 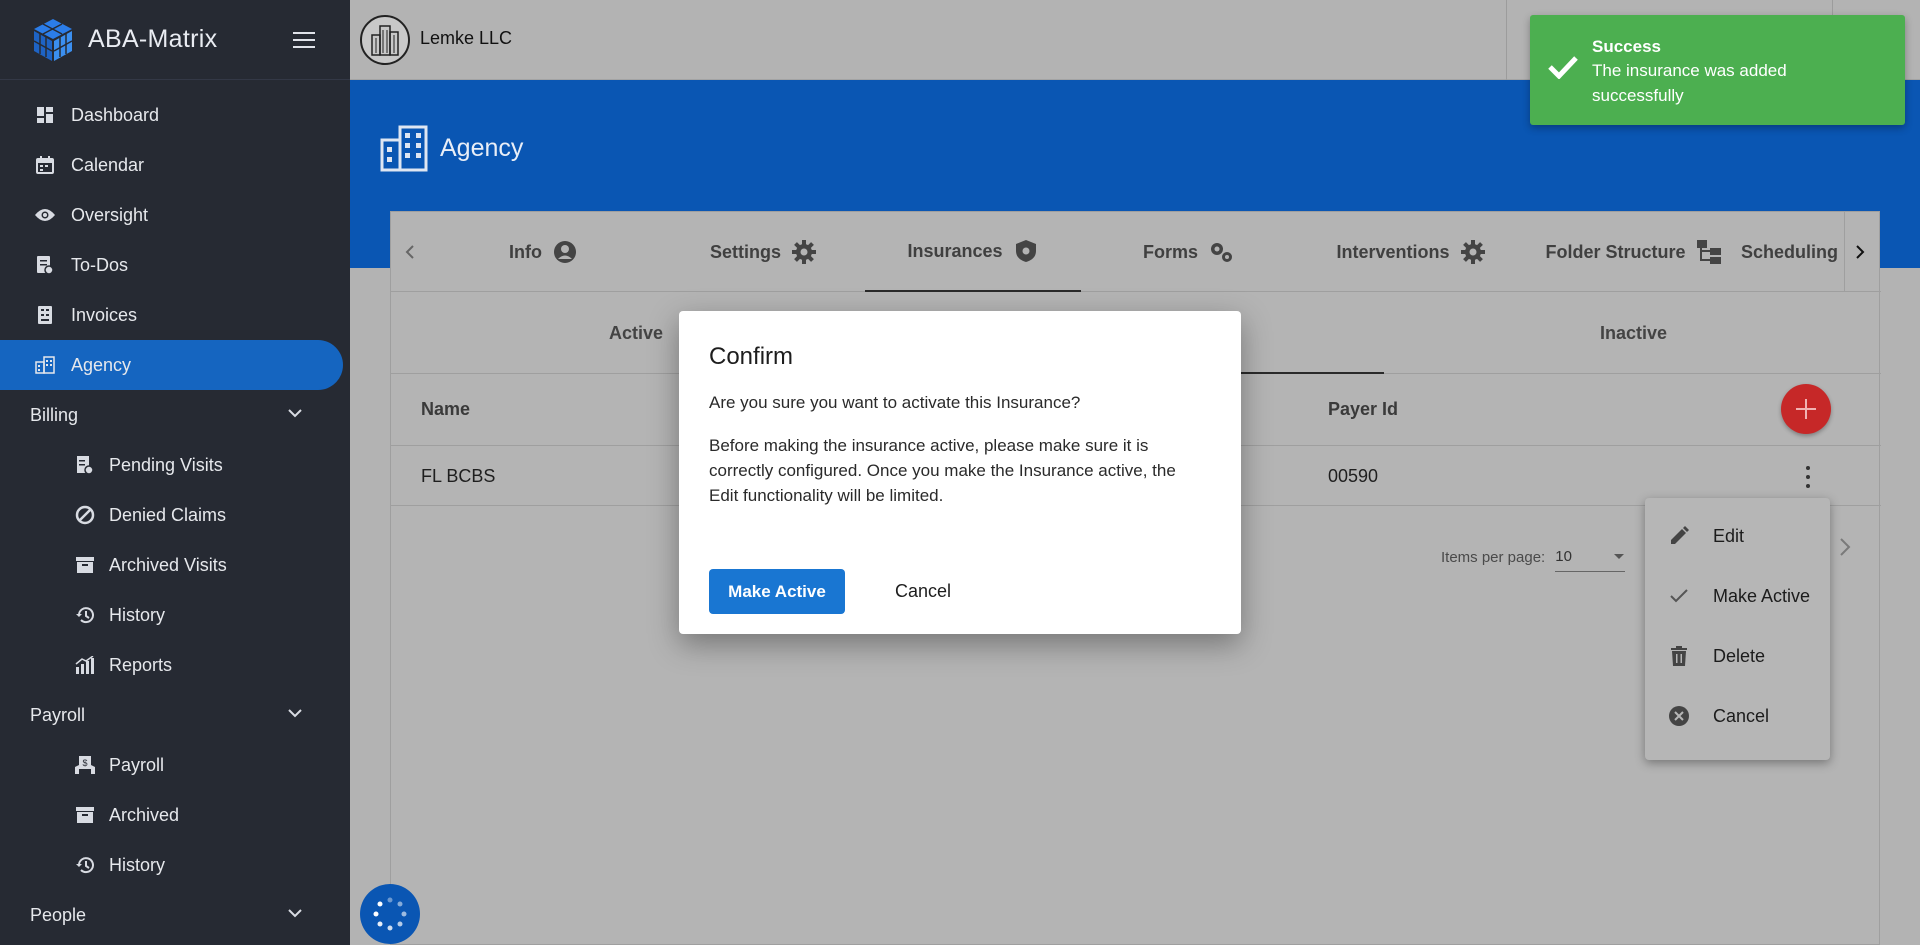 What do you see at coordinates (45, 265) in the screenshot?
I see `todo-list-icon` at bounding box center [45, 265].